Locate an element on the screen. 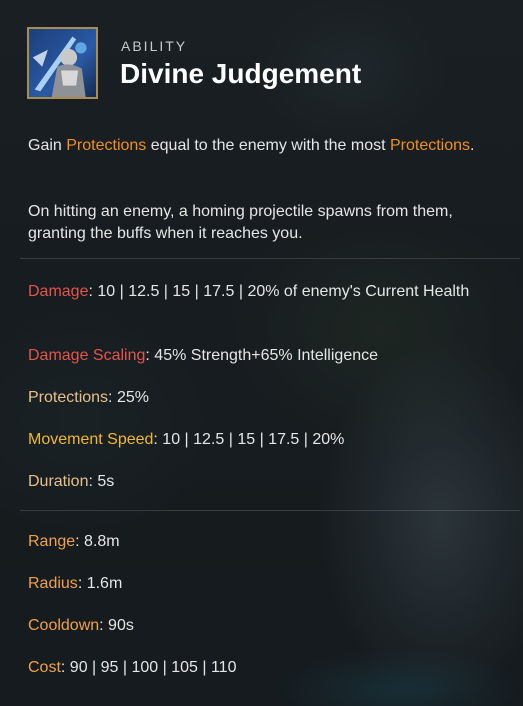 The height and width of the screenshot is (706, 523). detail-value: : 90 | 95 | 100 | 105 | 110 is located at coordinates (148, 667).